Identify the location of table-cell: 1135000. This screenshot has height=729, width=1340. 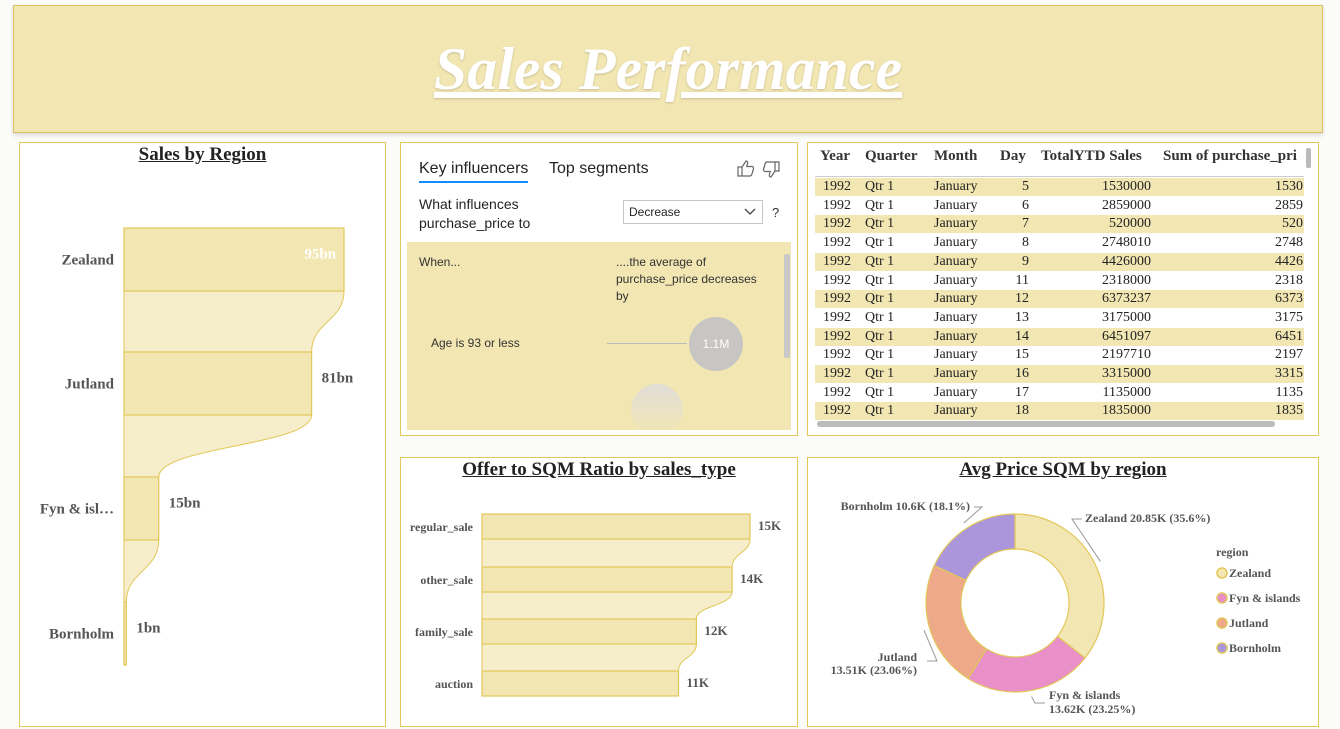
(1126, 392).